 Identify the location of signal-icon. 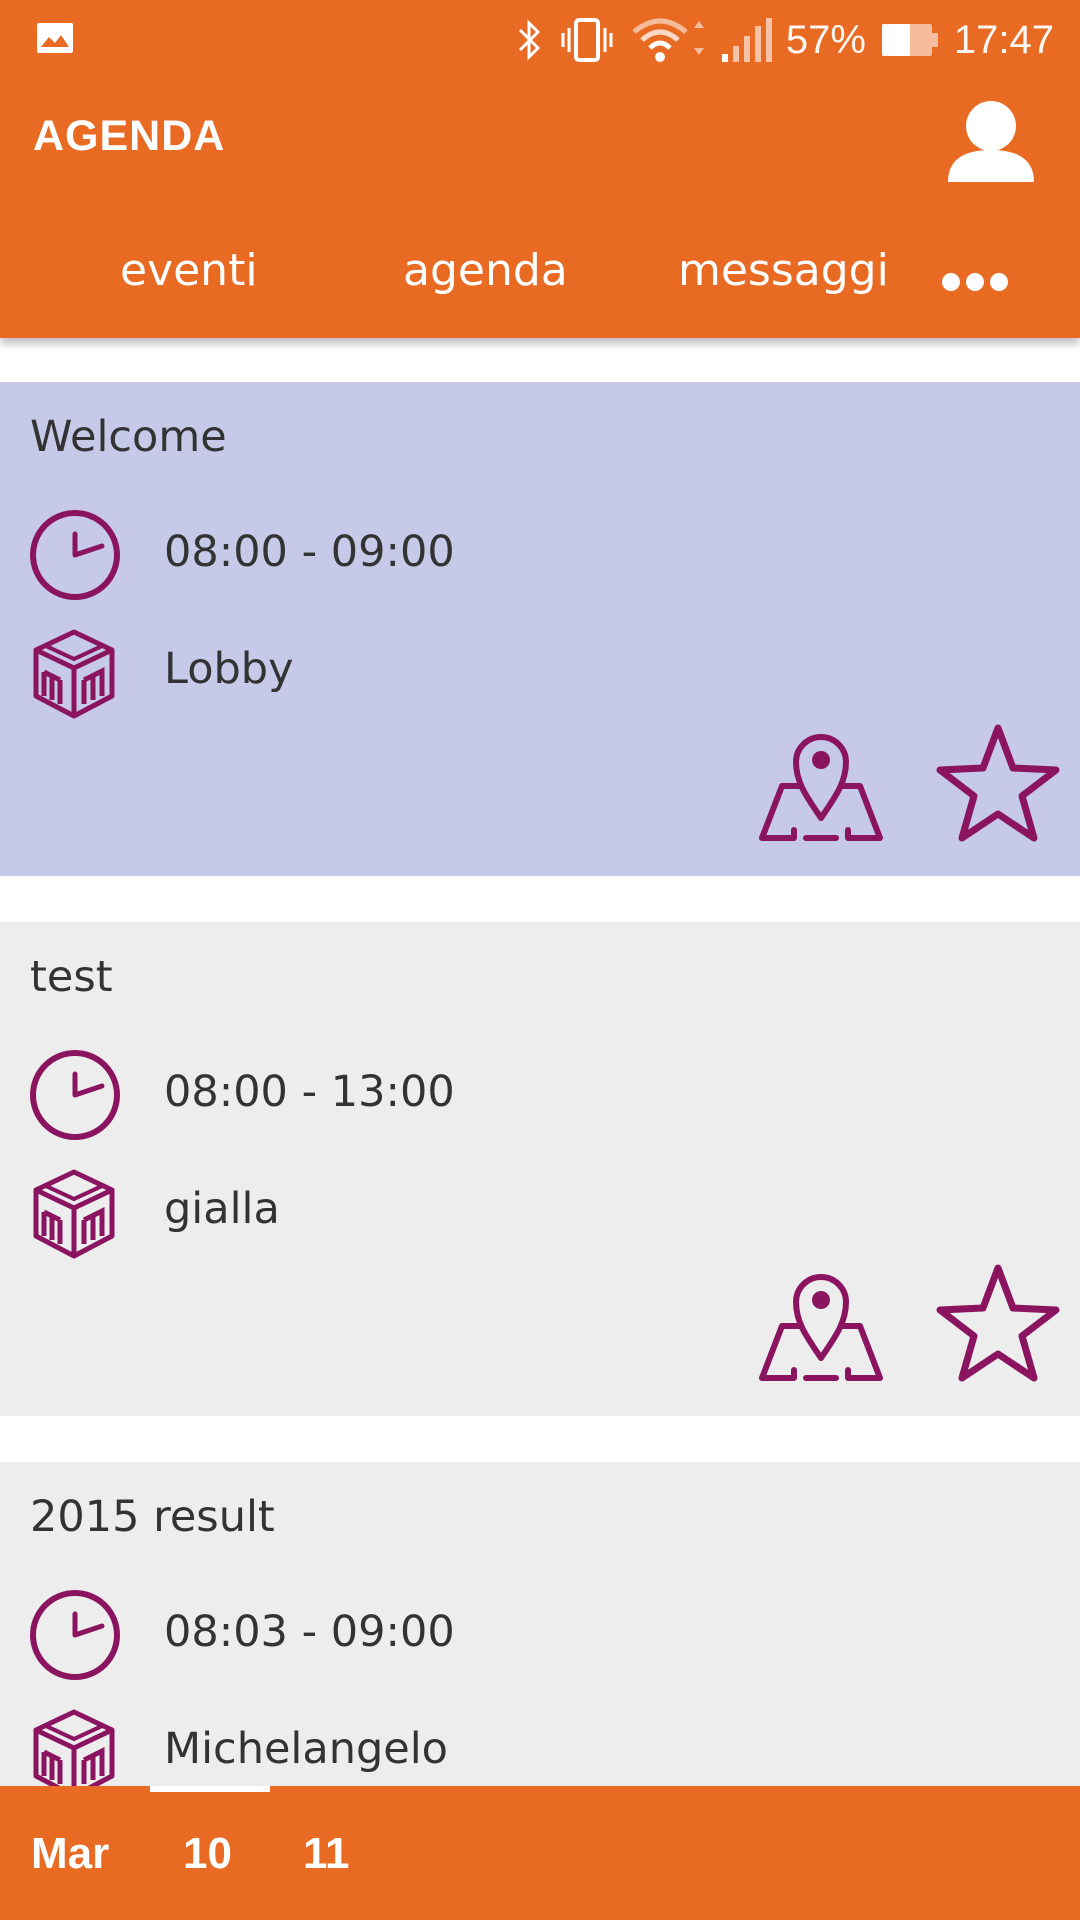
(746, 40).